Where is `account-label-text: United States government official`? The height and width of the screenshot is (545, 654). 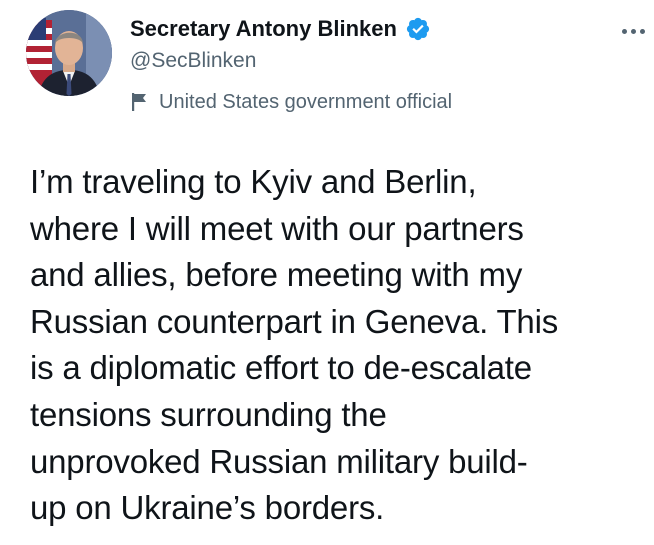
account-label-text: United States government official is located at coordinates (306, 101).